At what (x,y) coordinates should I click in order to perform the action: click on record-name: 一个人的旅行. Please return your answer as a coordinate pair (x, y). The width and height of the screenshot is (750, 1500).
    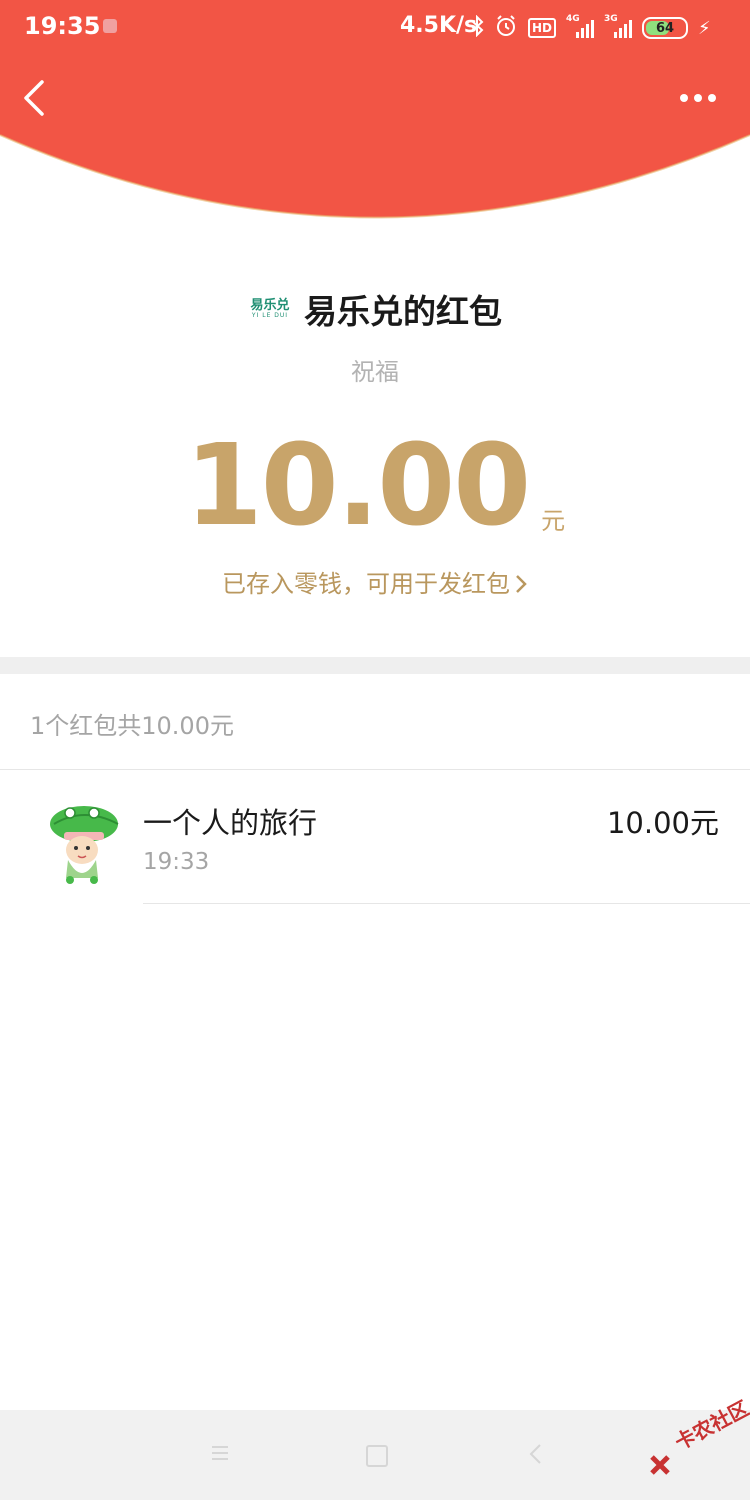
    Looking at the image, I should click on (230, 823).